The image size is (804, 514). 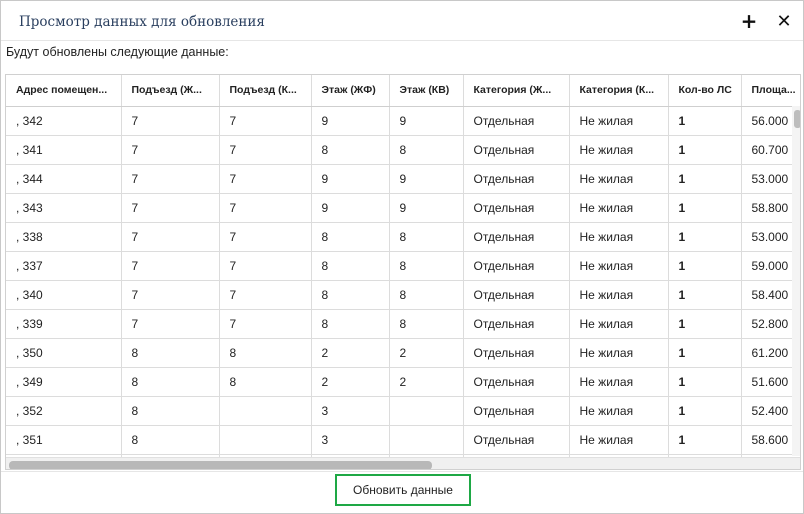 I want to click on table-cell: , 344, so click(x=64, y=179).